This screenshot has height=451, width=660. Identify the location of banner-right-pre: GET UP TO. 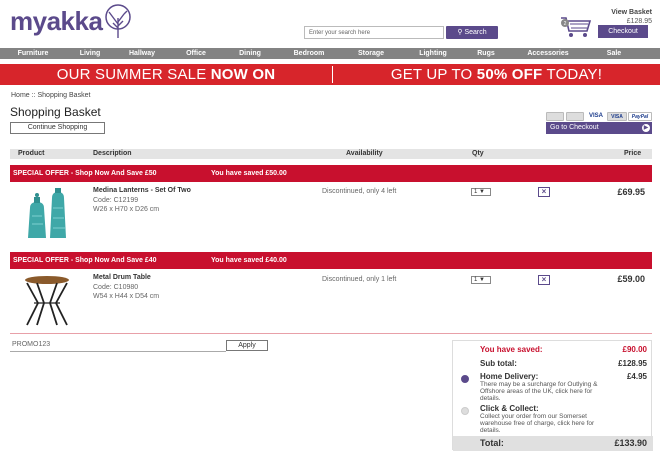
(433, 74).